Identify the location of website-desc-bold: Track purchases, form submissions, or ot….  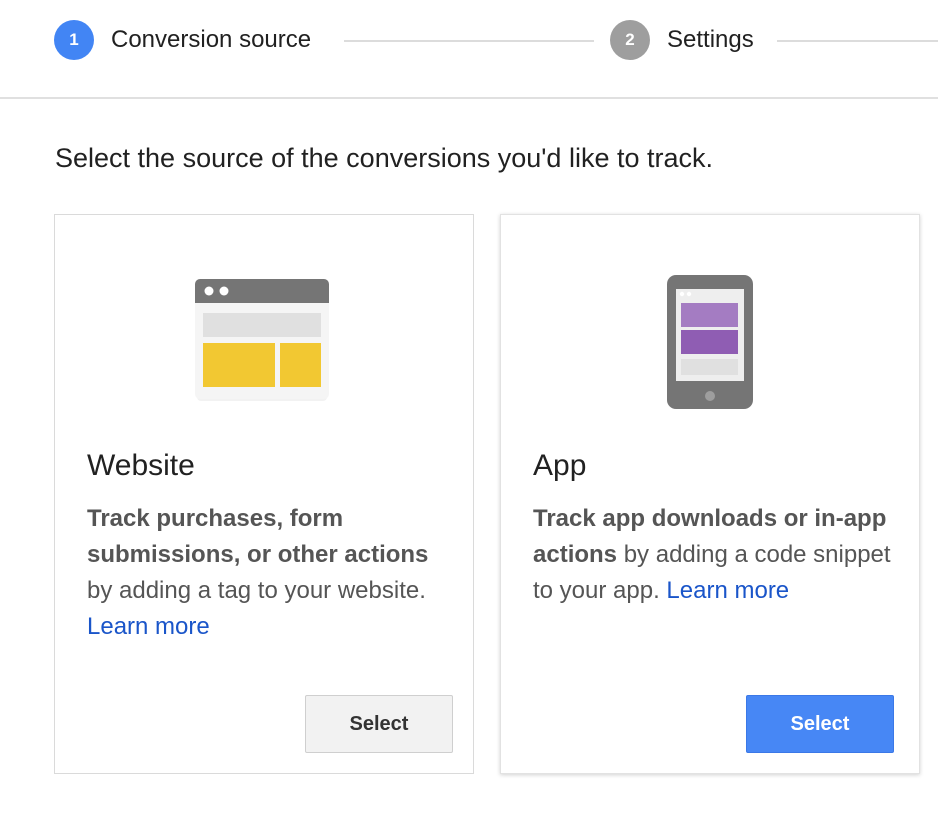
(258, 536).